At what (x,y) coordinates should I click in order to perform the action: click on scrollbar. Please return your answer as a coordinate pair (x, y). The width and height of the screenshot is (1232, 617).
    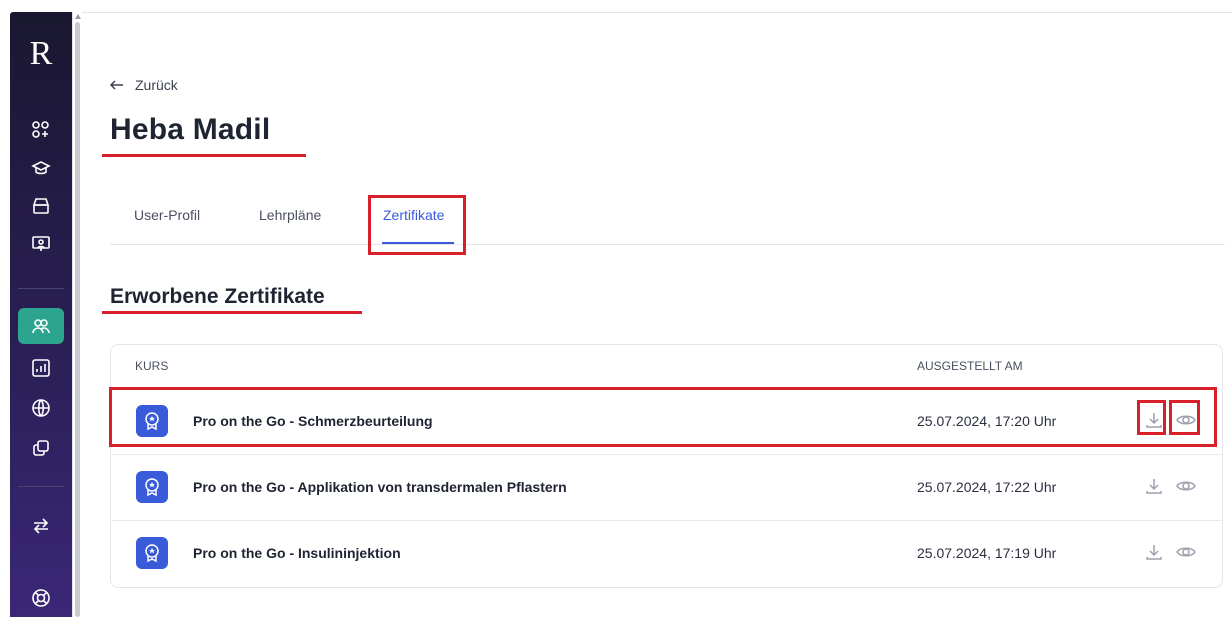
    Looking at the image, I should click on (77, 314).